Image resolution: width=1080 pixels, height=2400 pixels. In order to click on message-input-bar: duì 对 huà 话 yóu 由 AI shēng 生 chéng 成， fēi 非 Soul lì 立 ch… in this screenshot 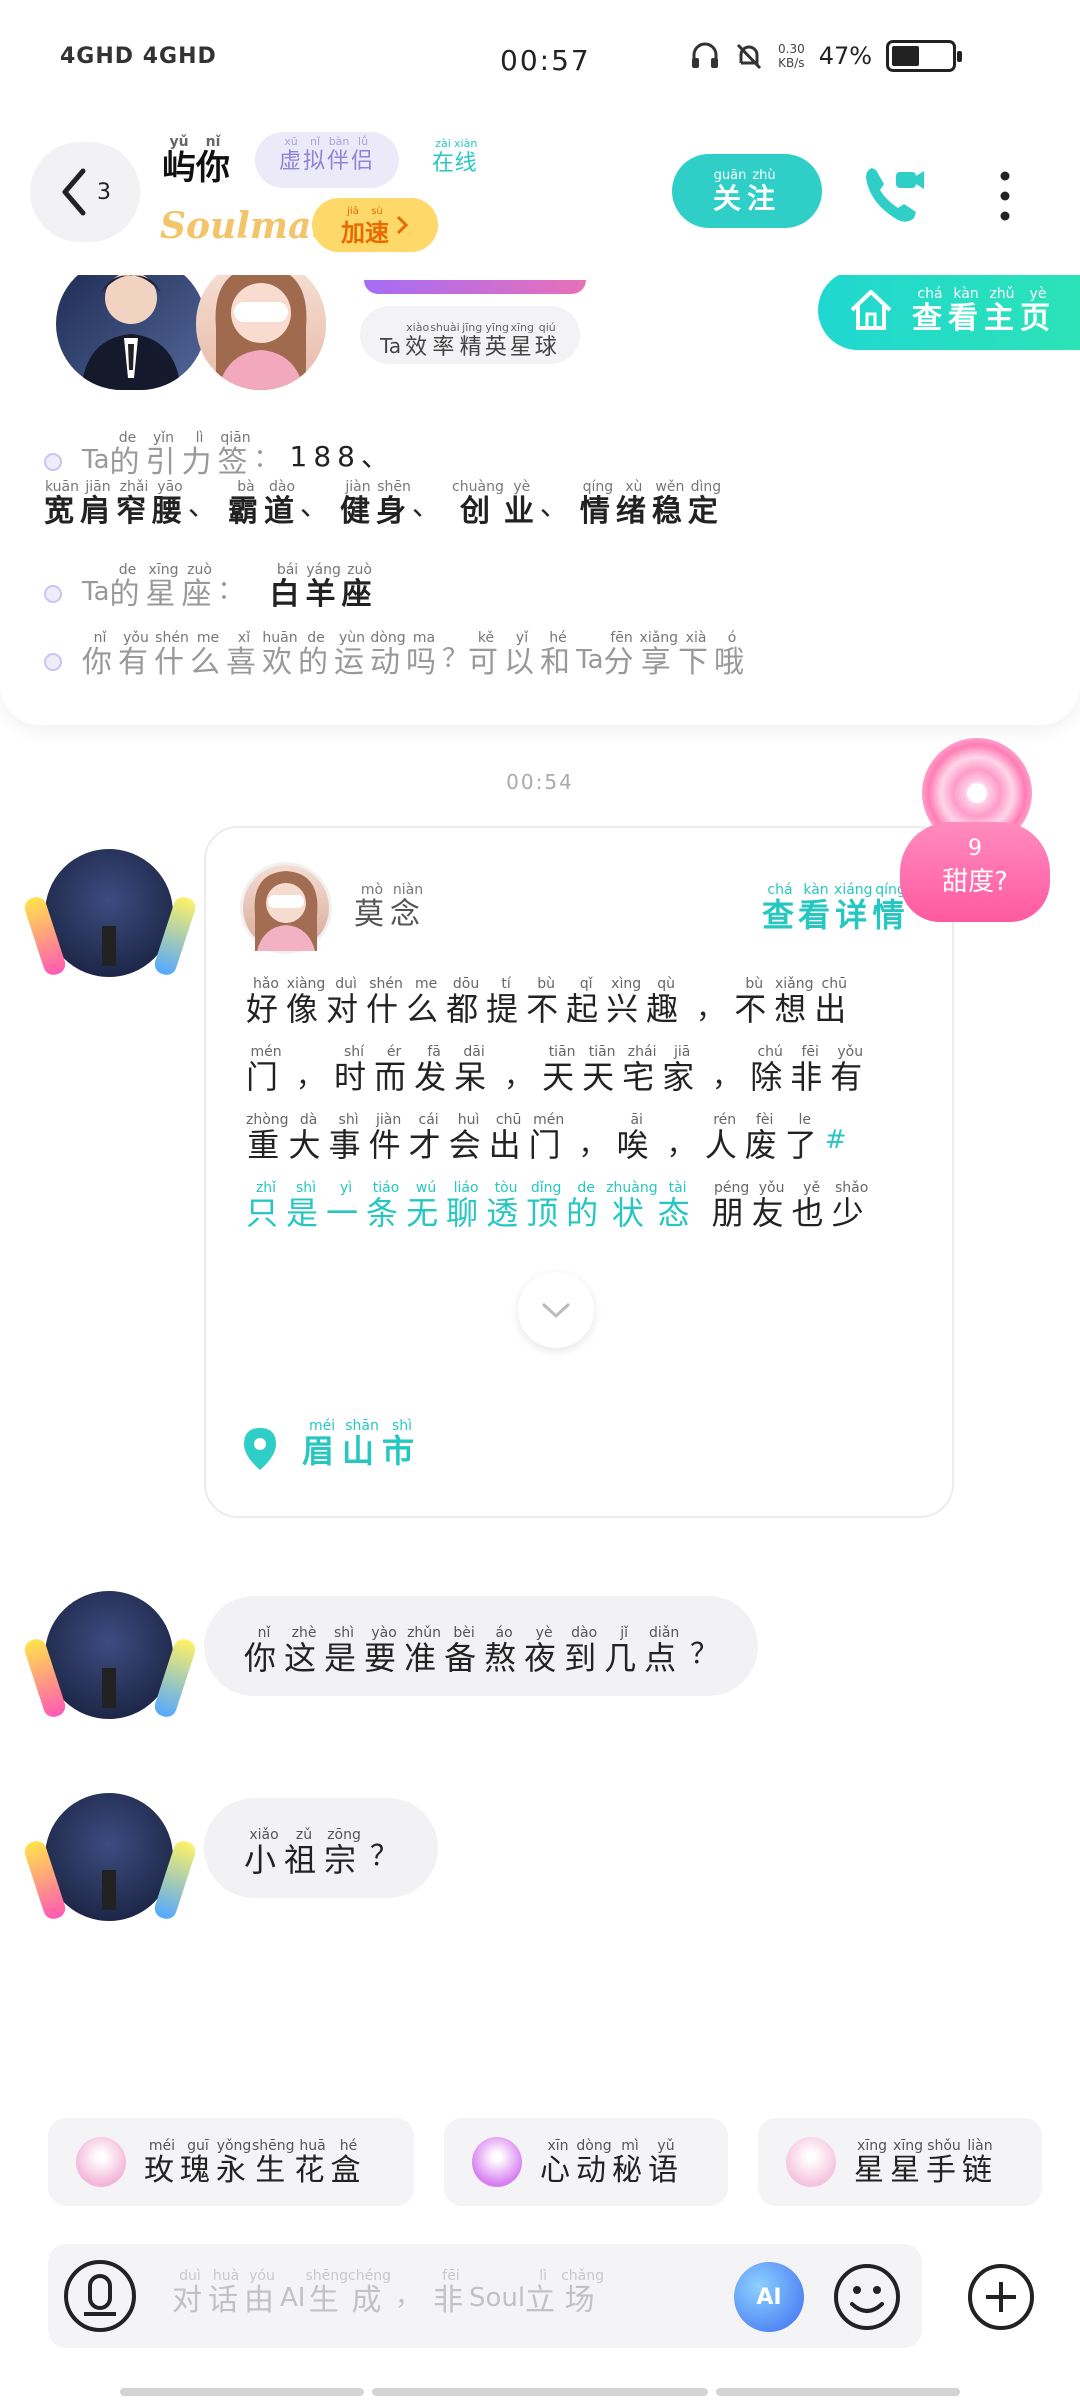, I will do `click(485, 2296)`.